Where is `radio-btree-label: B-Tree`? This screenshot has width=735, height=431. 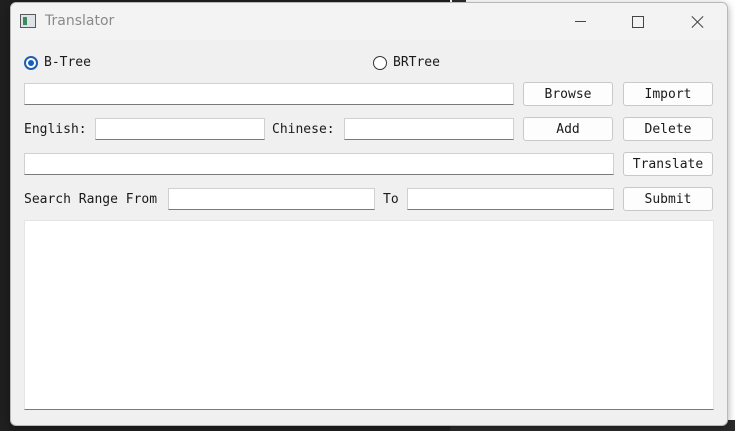 radio-btree-label: B-Tree is located at coordinates (67, 62).